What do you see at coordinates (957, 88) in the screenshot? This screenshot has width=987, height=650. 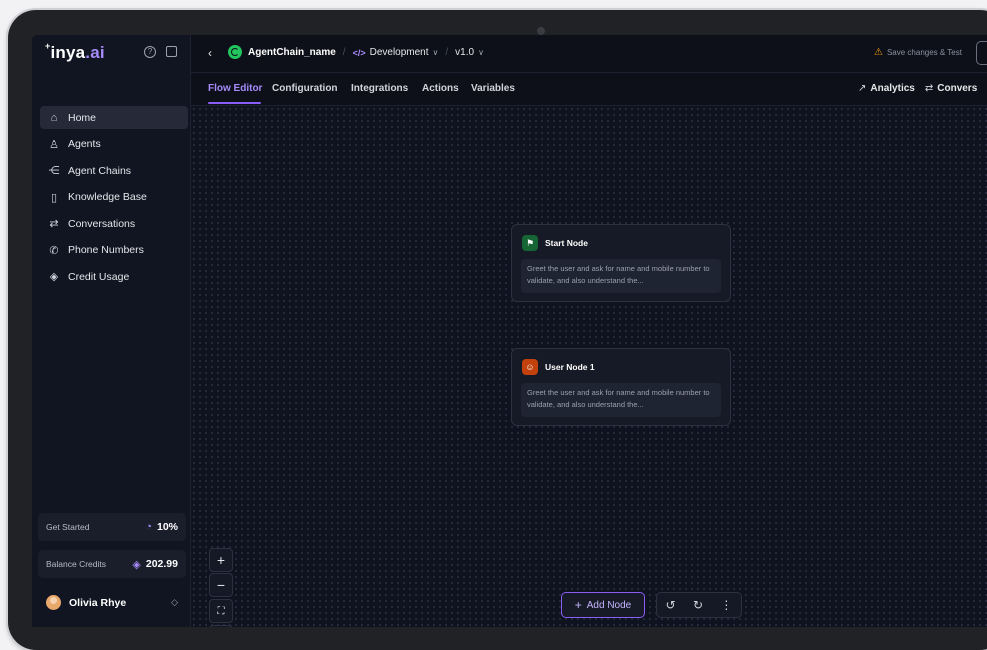 I see `conversations-label: Convers` at bounding box center [957, 88].